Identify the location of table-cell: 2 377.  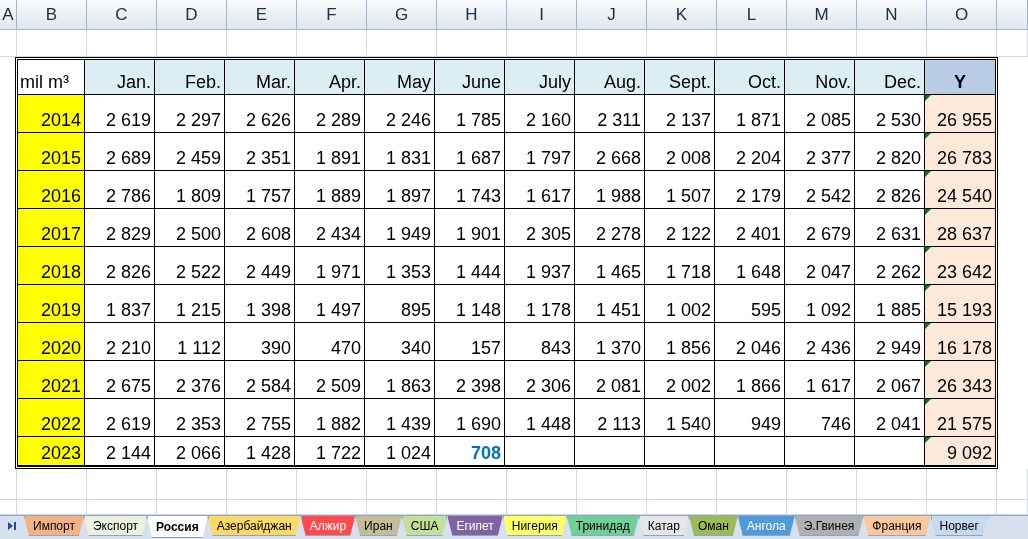
(820, 152).